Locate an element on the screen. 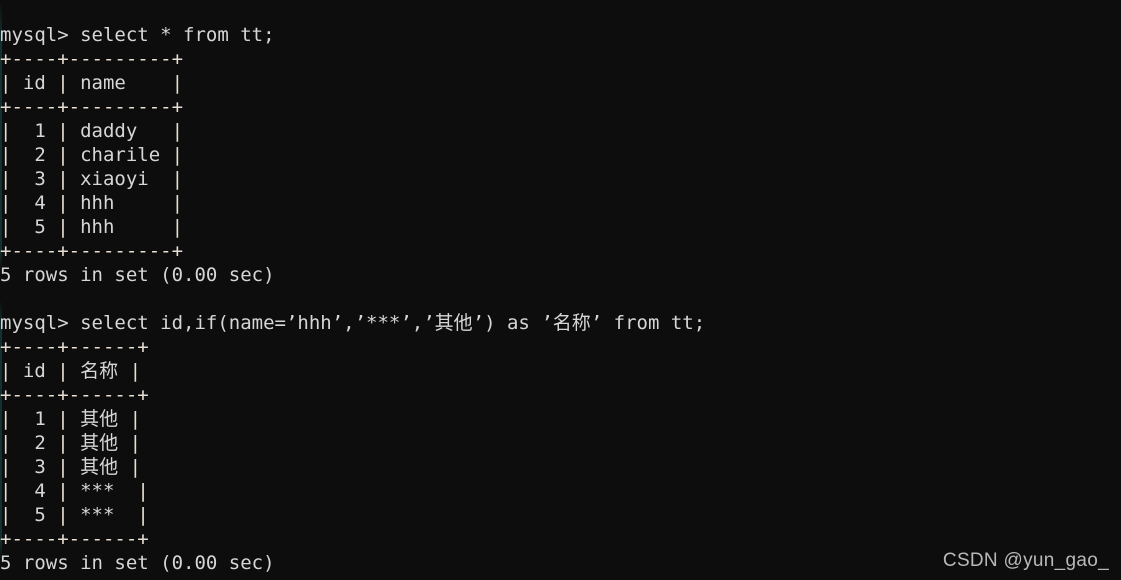 The height and width of the screenshot is (580, 1121). terminal-line: | 4 | *** | is located at coordinates (352, 491).